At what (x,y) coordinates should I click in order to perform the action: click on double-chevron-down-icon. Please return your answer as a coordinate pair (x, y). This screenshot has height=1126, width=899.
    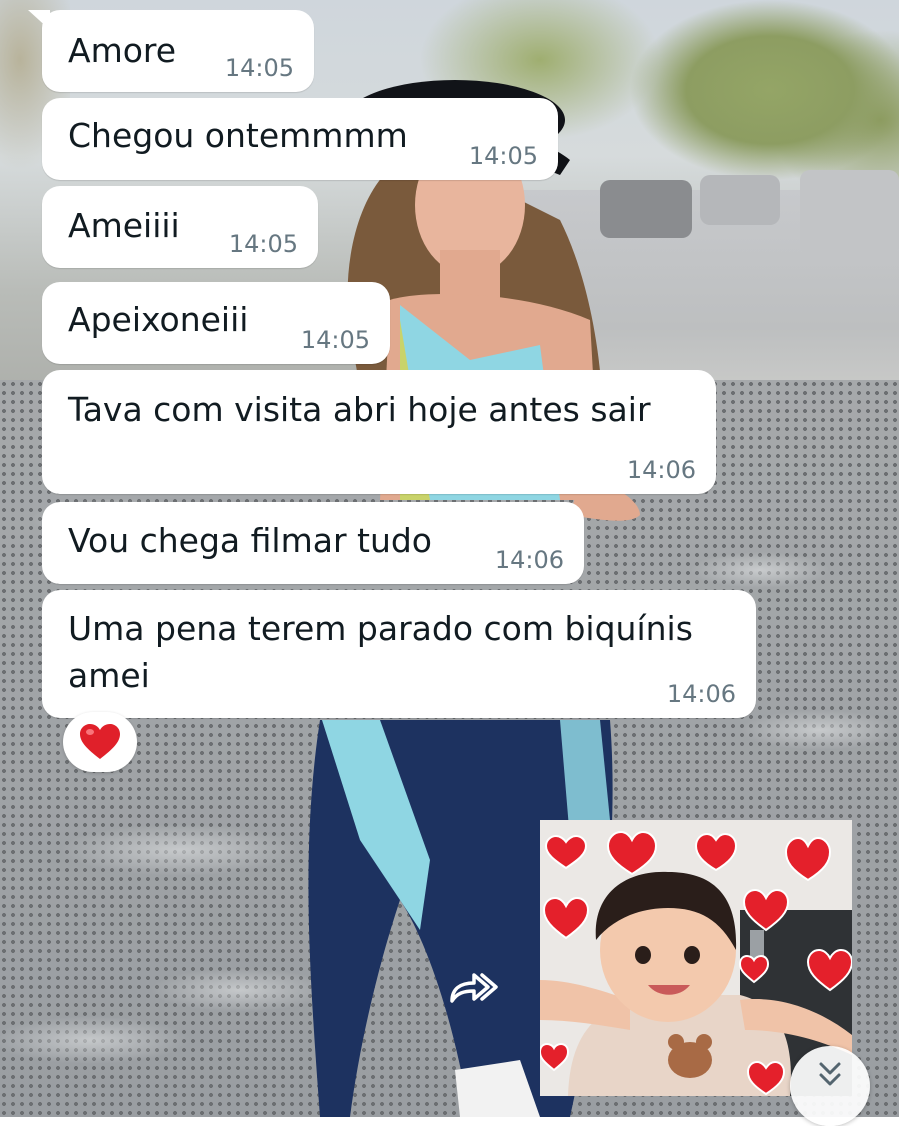
    Looking at the image, I should click on (830, 1074).